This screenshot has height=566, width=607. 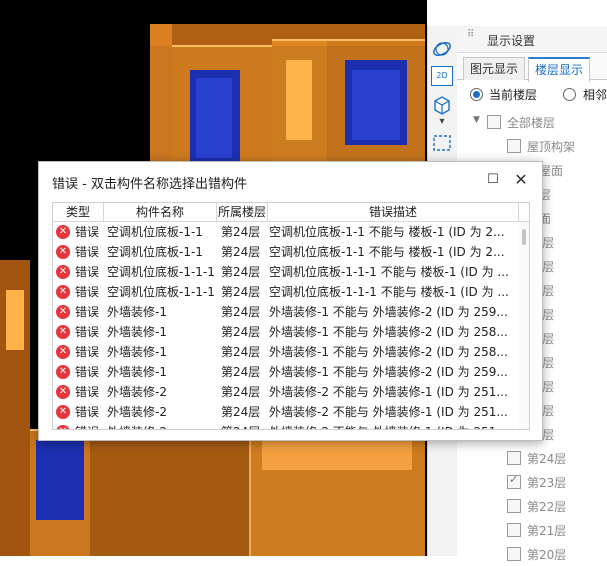 What do you see at coordinates (442, 105) in the screenshot?
I see `cube-3d-icon` at bounding box center [442, 105].